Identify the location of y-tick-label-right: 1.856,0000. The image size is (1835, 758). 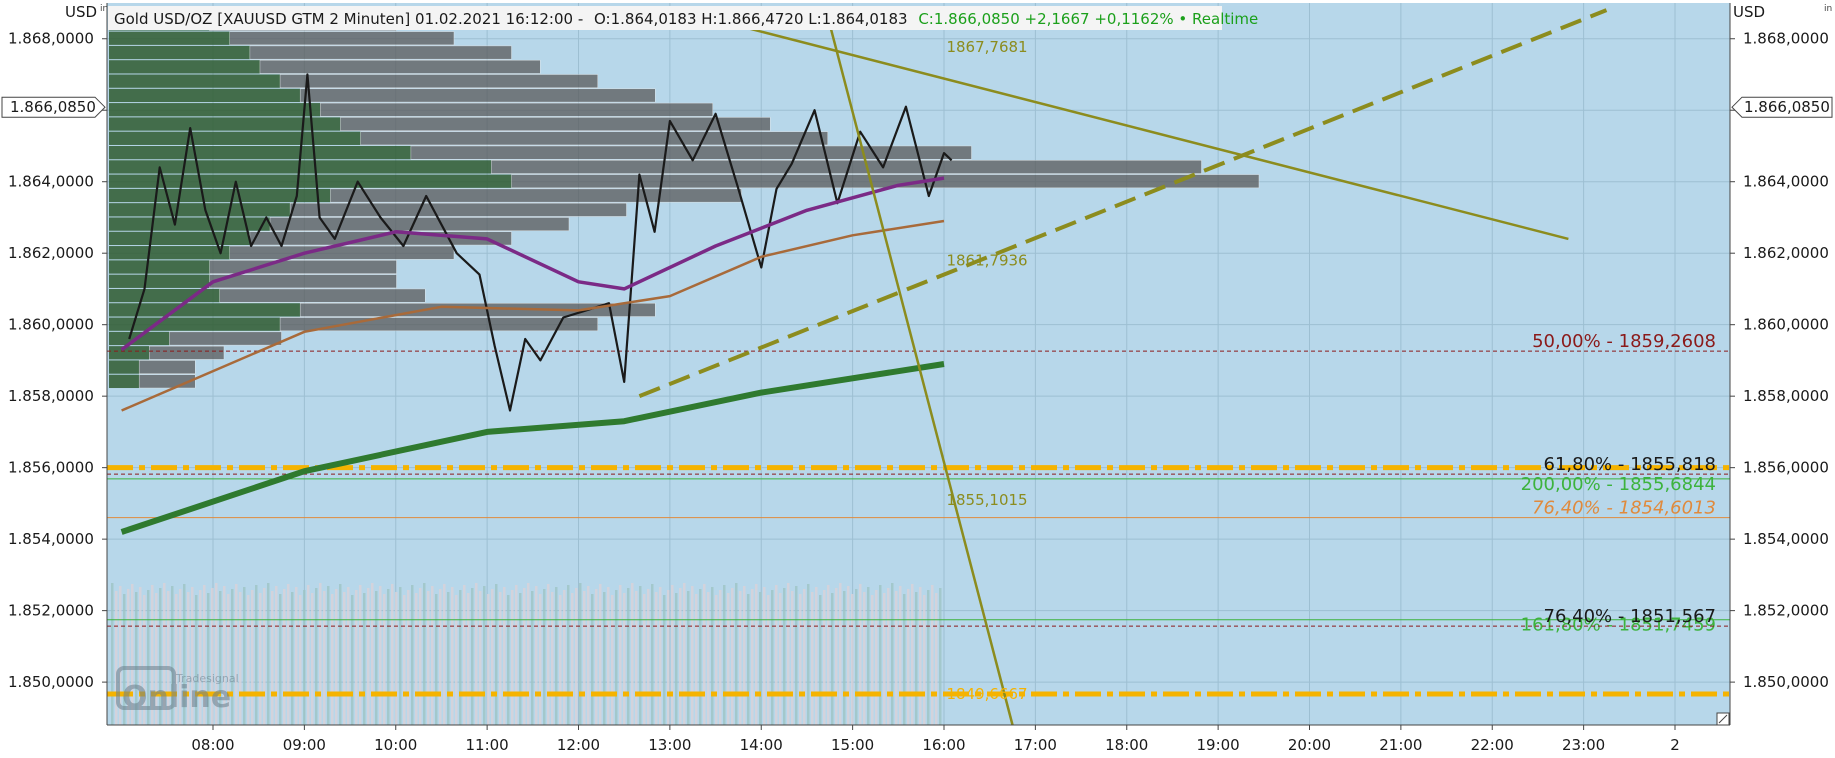
(1786, 468).